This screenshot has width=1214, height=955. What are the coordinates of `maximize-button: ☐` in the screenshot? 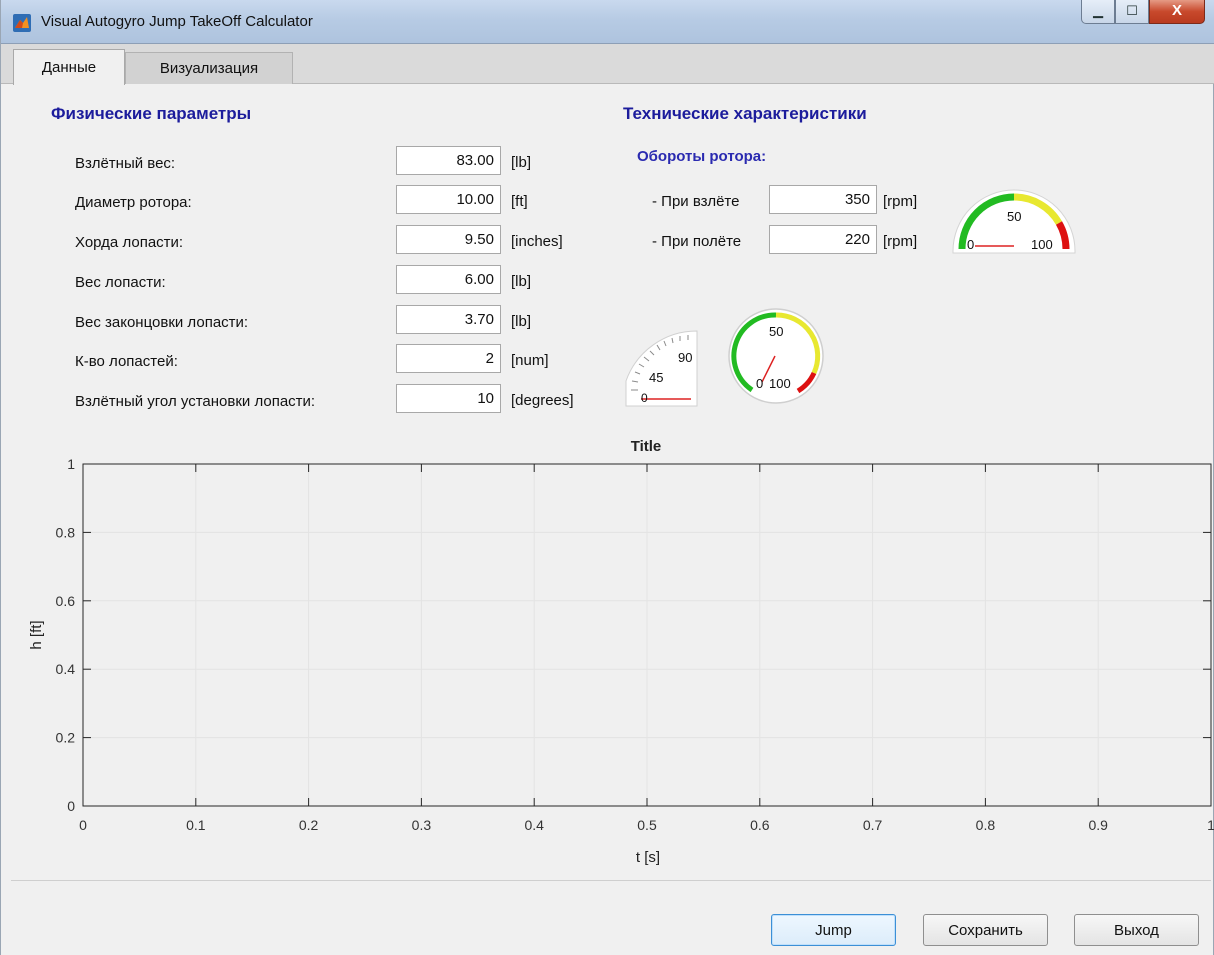 It's located at (1132, 12).